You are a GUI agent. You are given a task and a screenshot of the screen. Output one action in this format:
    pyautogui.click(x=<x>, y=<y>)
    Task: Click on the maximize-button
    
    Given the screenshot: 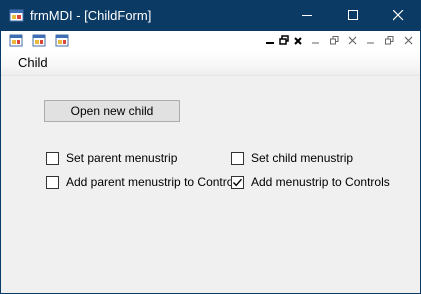 What is the action you would take?
    pyautogui.click(x=353, y=15)
    